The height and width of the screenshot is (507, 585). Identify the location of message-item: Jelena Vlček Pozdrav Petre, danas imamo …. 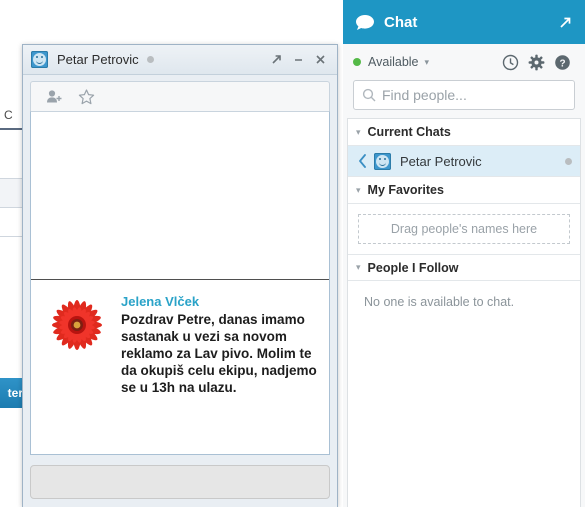
(180, 338).